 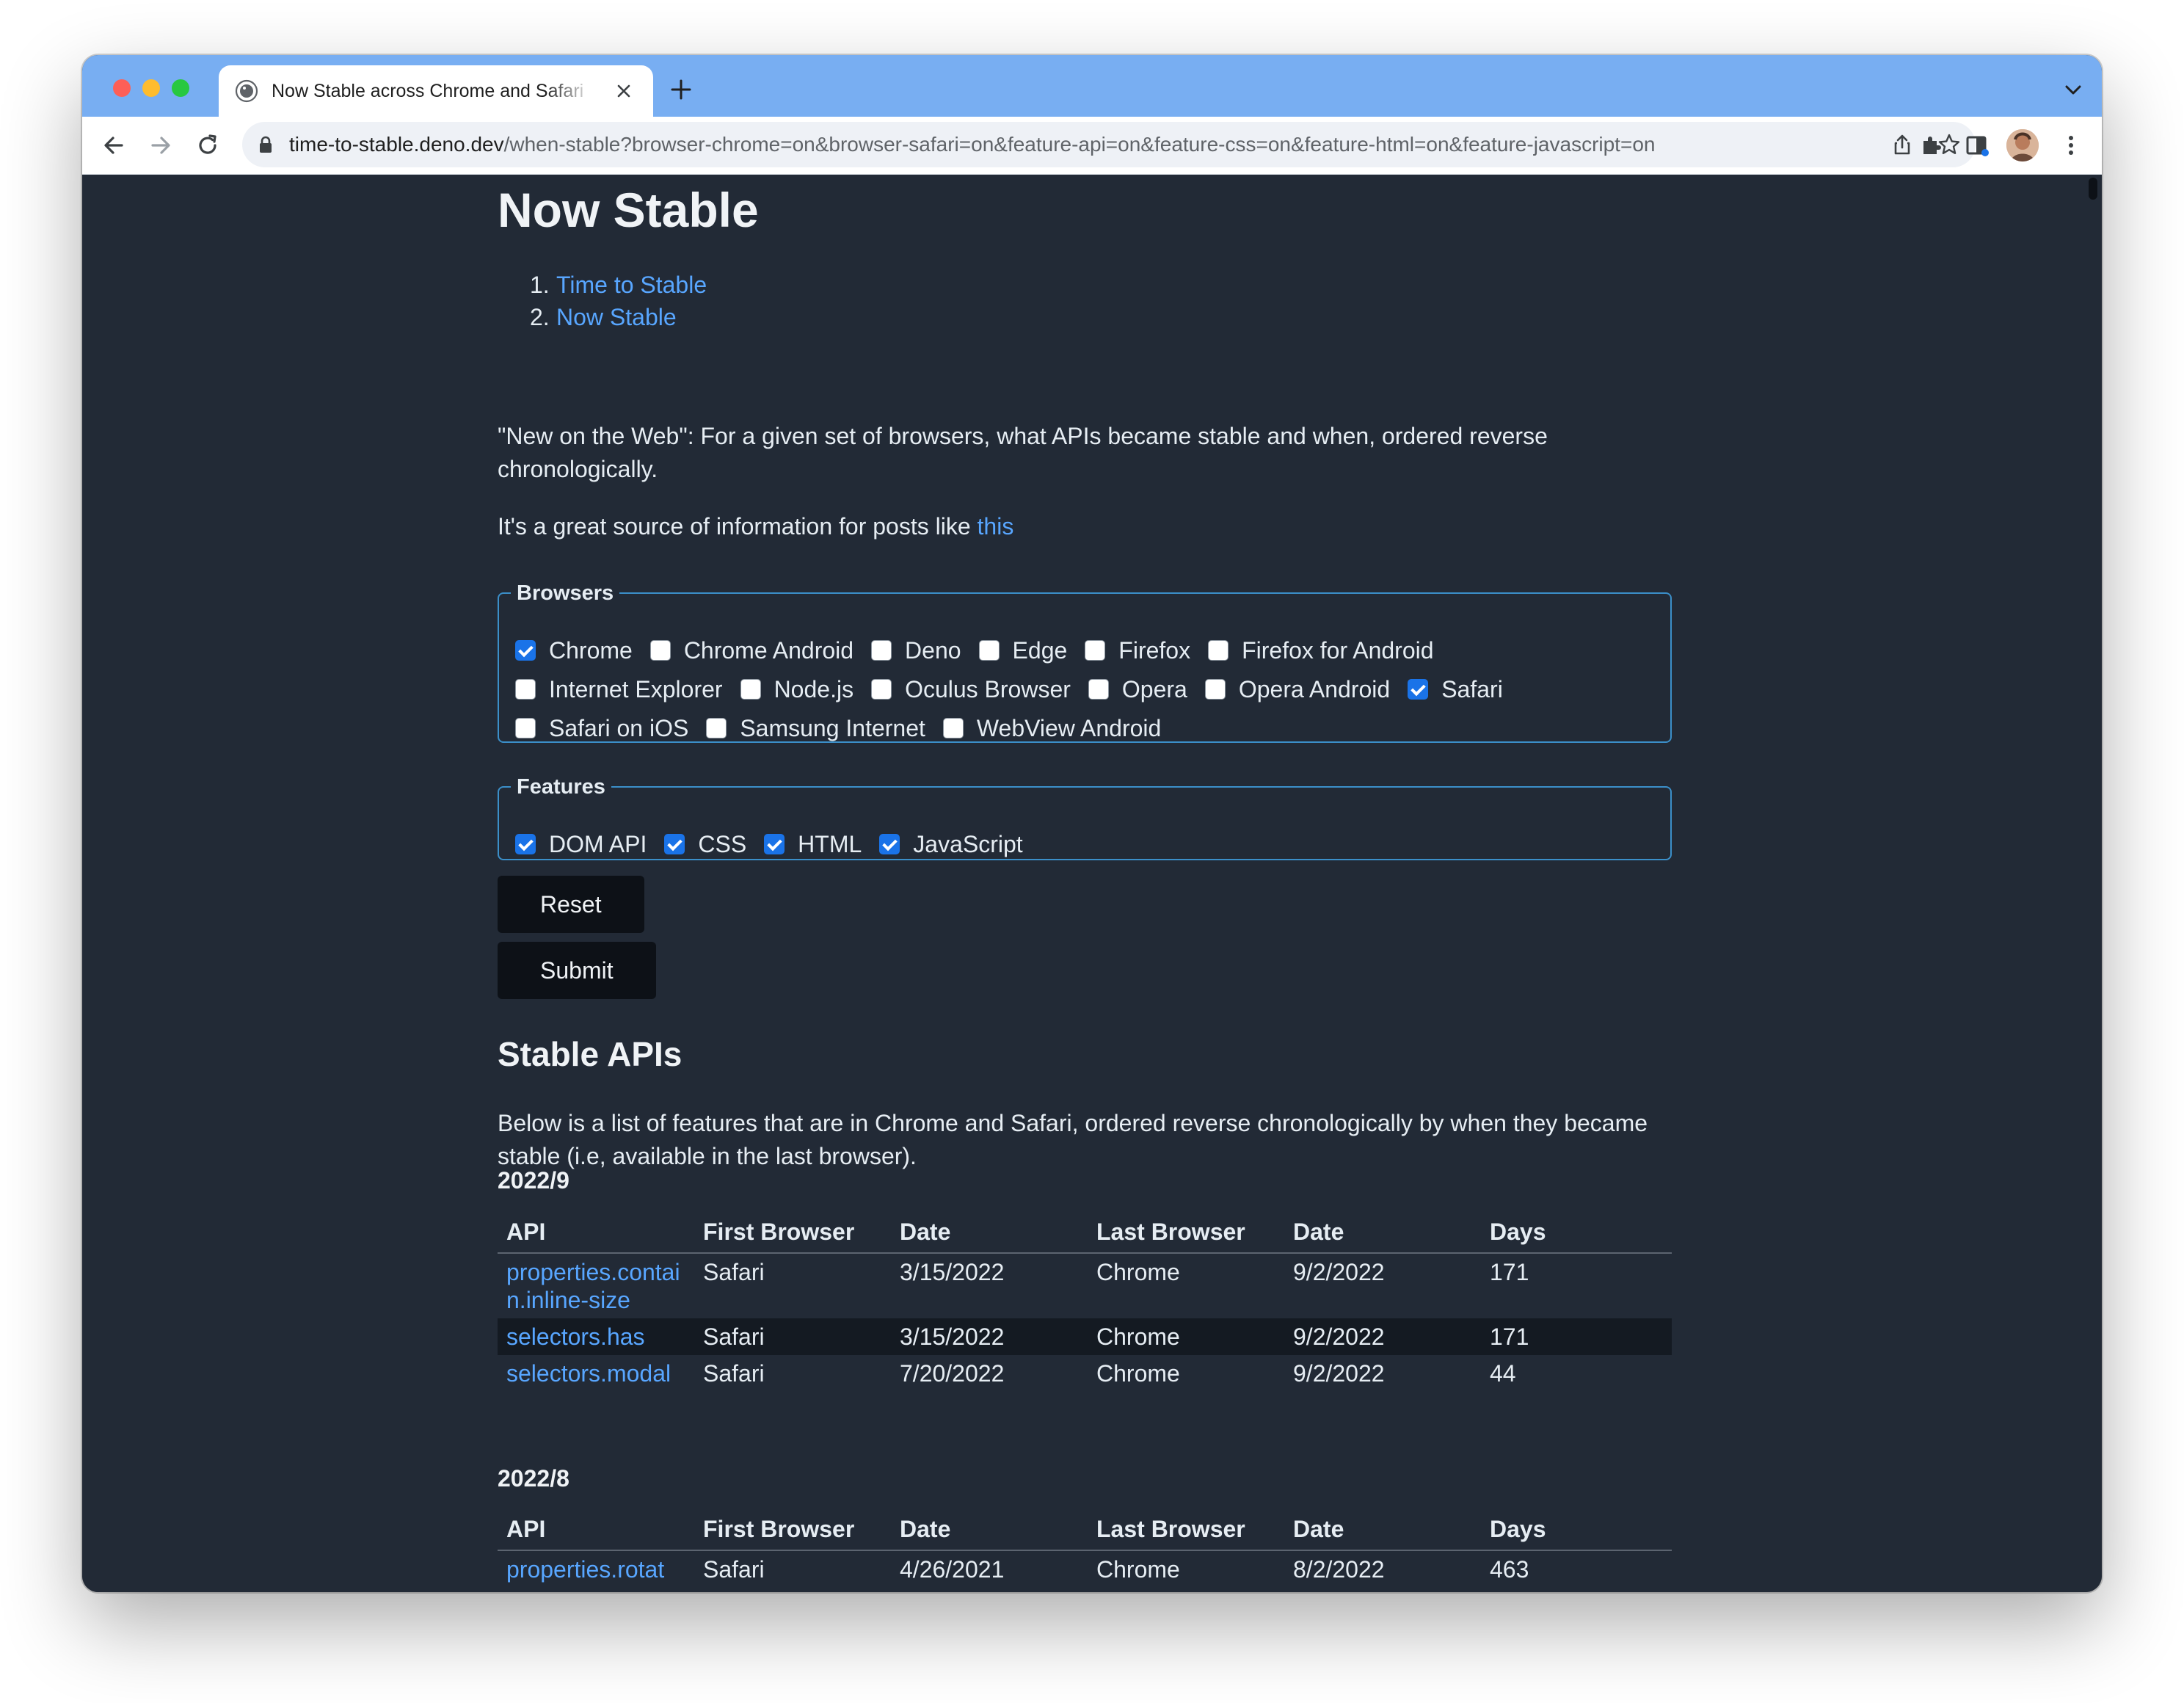 What do you see at coordinates (114, 145) in the screenshot?
I see `back-arrow-icon` at bounding box center [114, 145].